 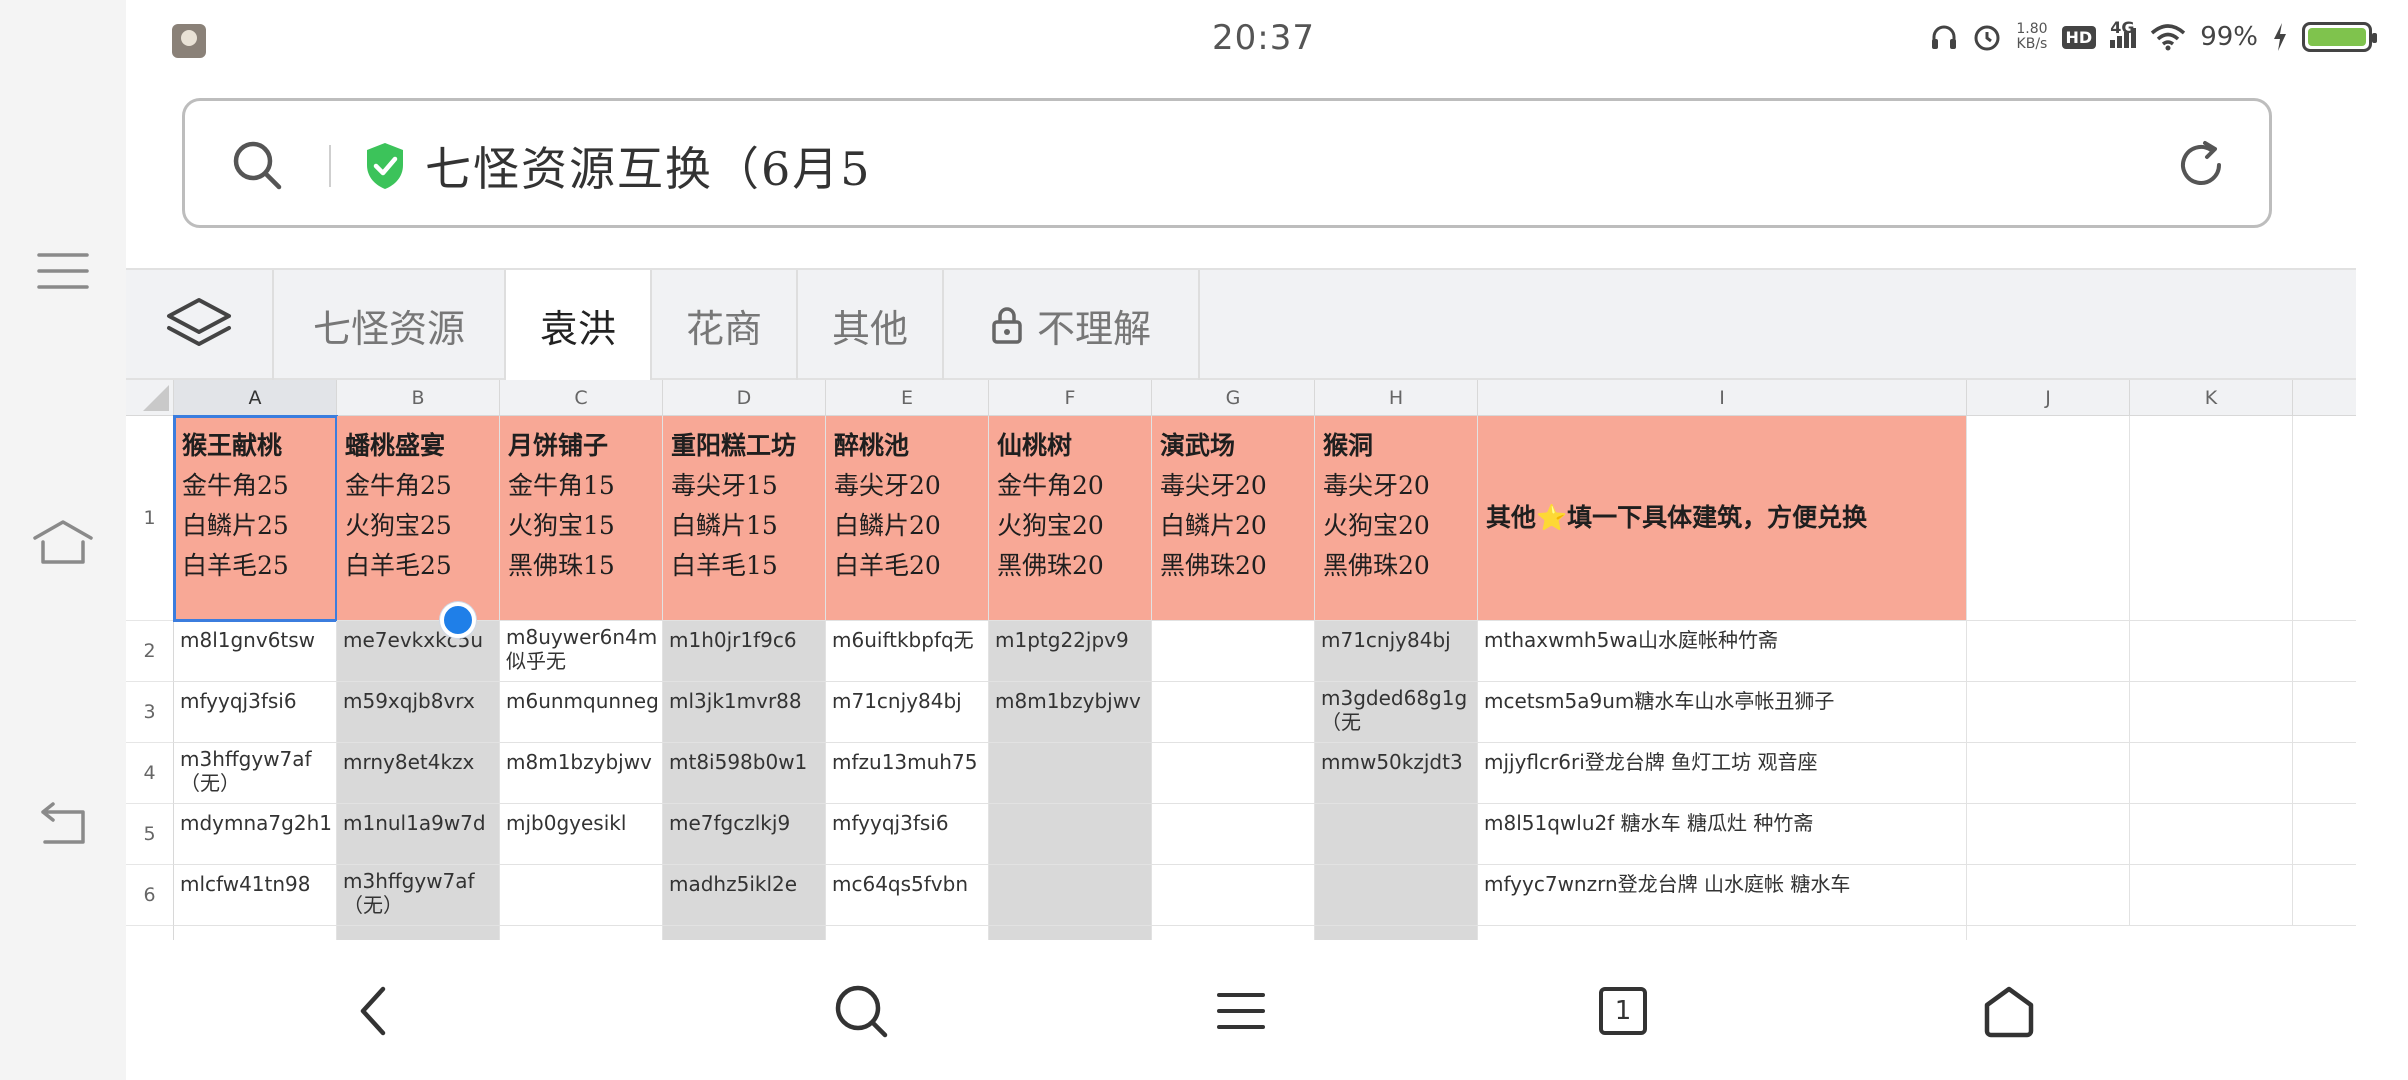 I want to click on table-cell: mfyyqj3fsi6, so click(x=907, y=834).